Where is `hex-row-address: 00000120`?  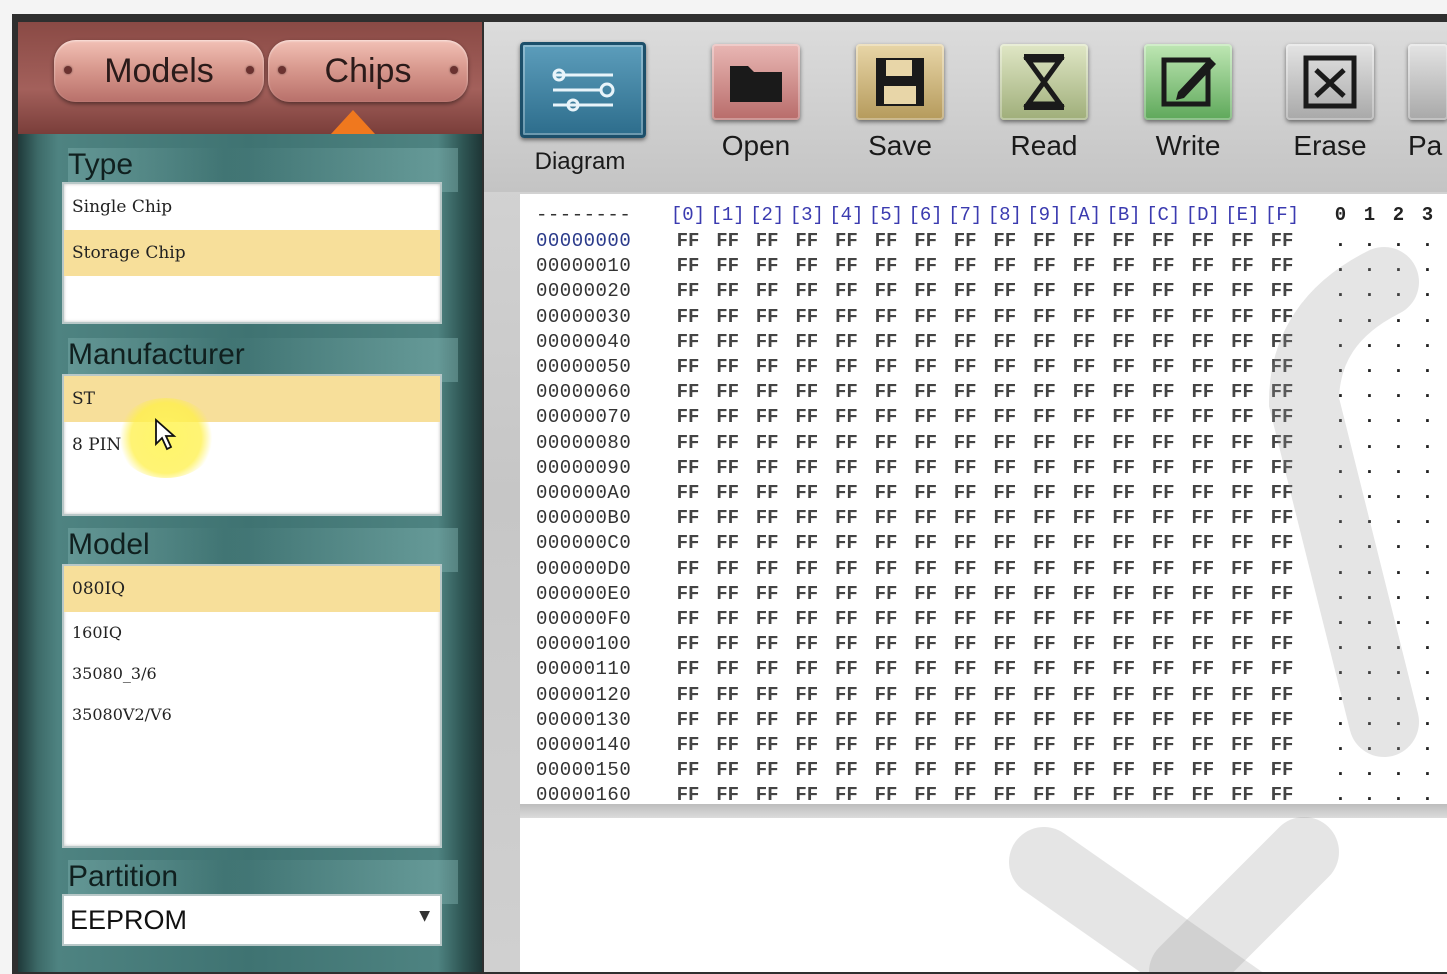 hex-row-address: 00000120 is located at coordinates (584, 694).